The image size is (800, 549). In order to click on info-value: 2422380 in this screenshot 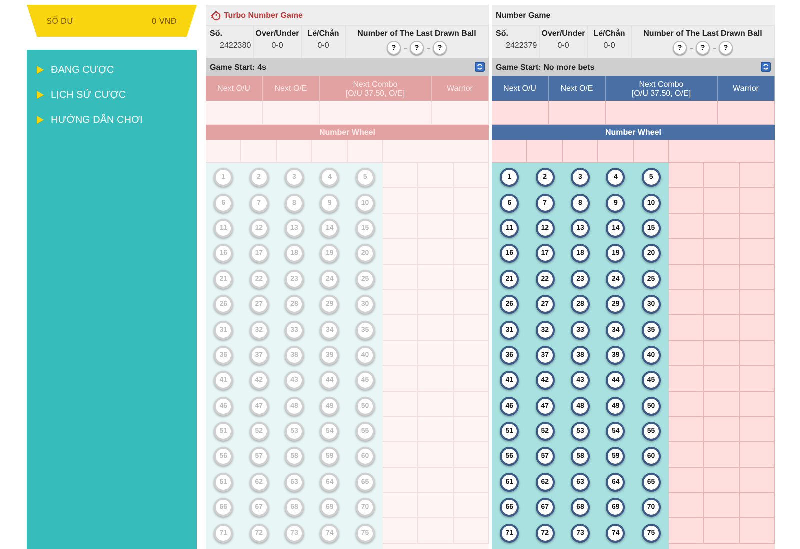, I will do `click(235, 45)`.